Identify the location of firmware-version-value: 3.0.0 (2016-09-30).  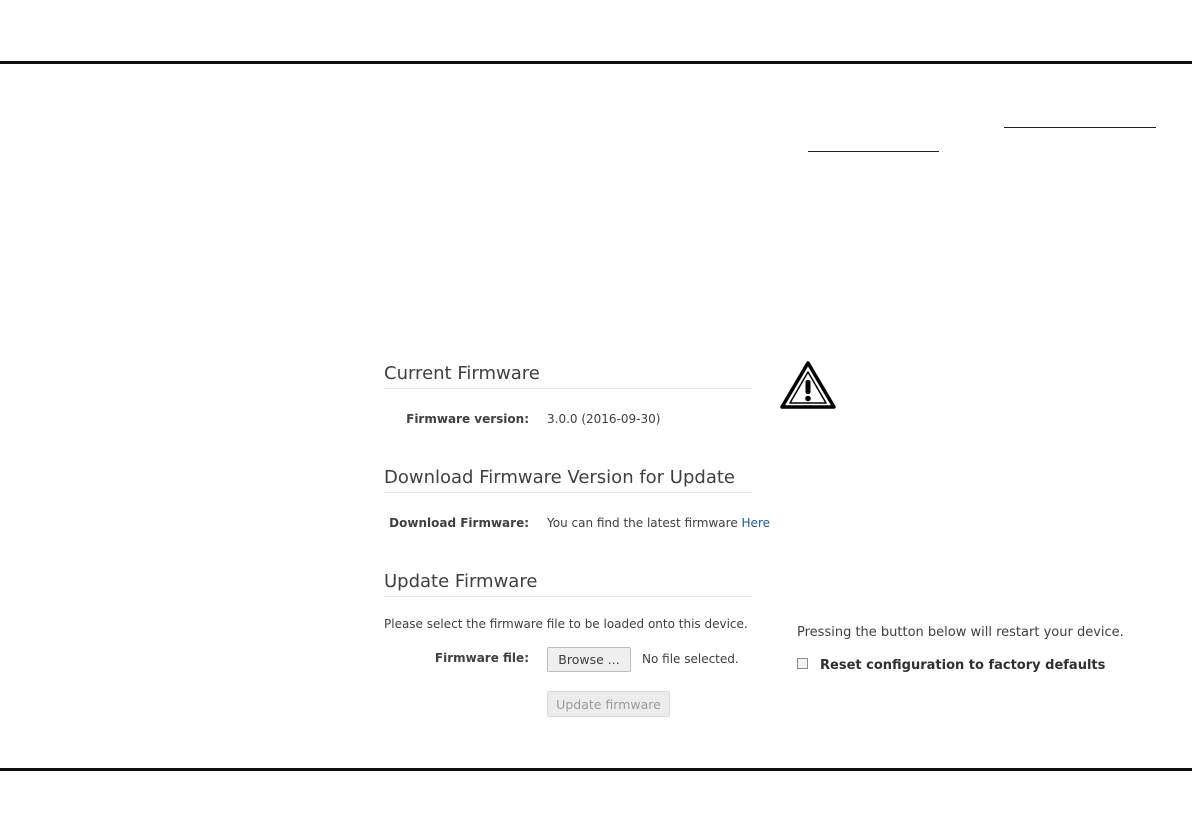
(604, 419).